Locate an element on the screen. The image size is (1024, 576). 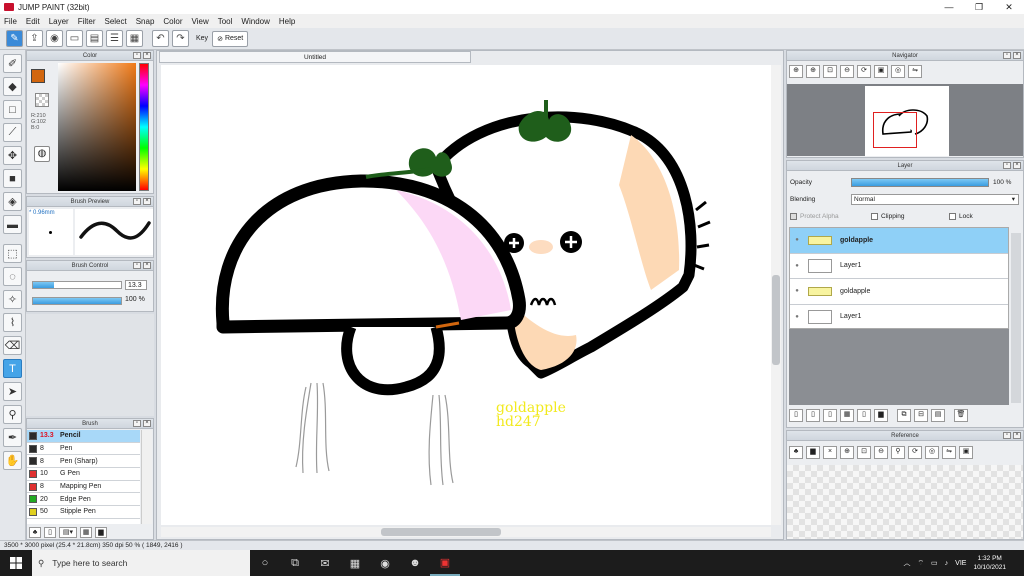
windows-start-icon is located at coordinates (16, 563).